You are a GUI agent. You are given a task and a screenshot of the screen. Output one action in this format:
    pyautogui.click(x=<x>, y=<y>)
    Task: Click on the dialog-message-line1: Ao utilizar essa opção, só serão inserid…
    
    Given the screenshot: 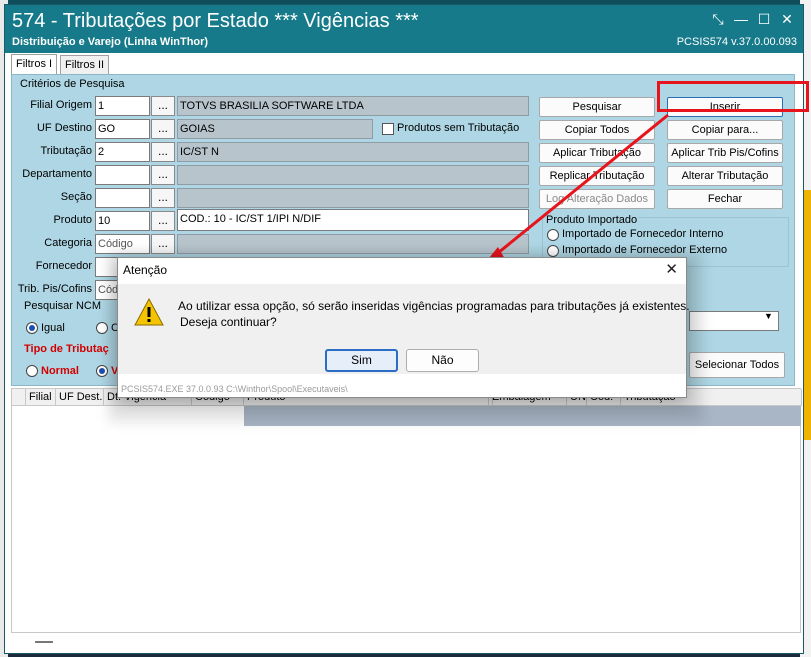 What is the action you would take?
    pyautogui.click(x=434, y=306)
    